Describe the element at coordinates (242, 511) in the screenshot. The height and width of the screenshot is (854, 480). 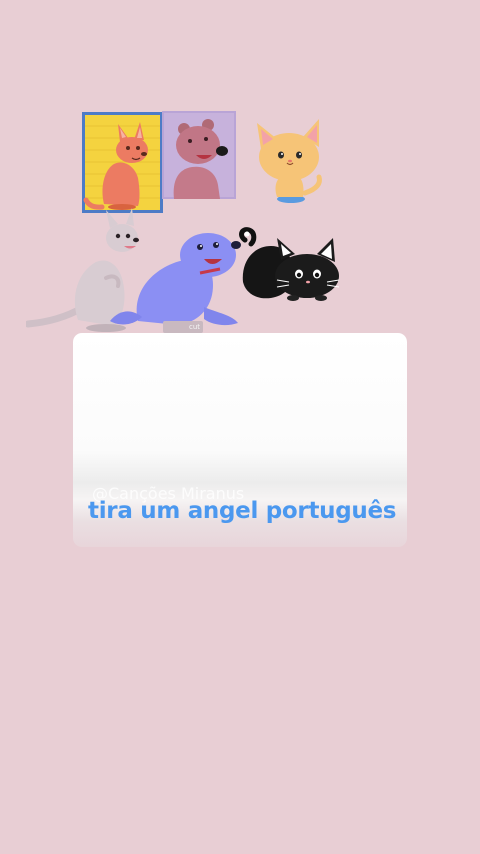
I see `caption-text: tira um angel português` at that location.